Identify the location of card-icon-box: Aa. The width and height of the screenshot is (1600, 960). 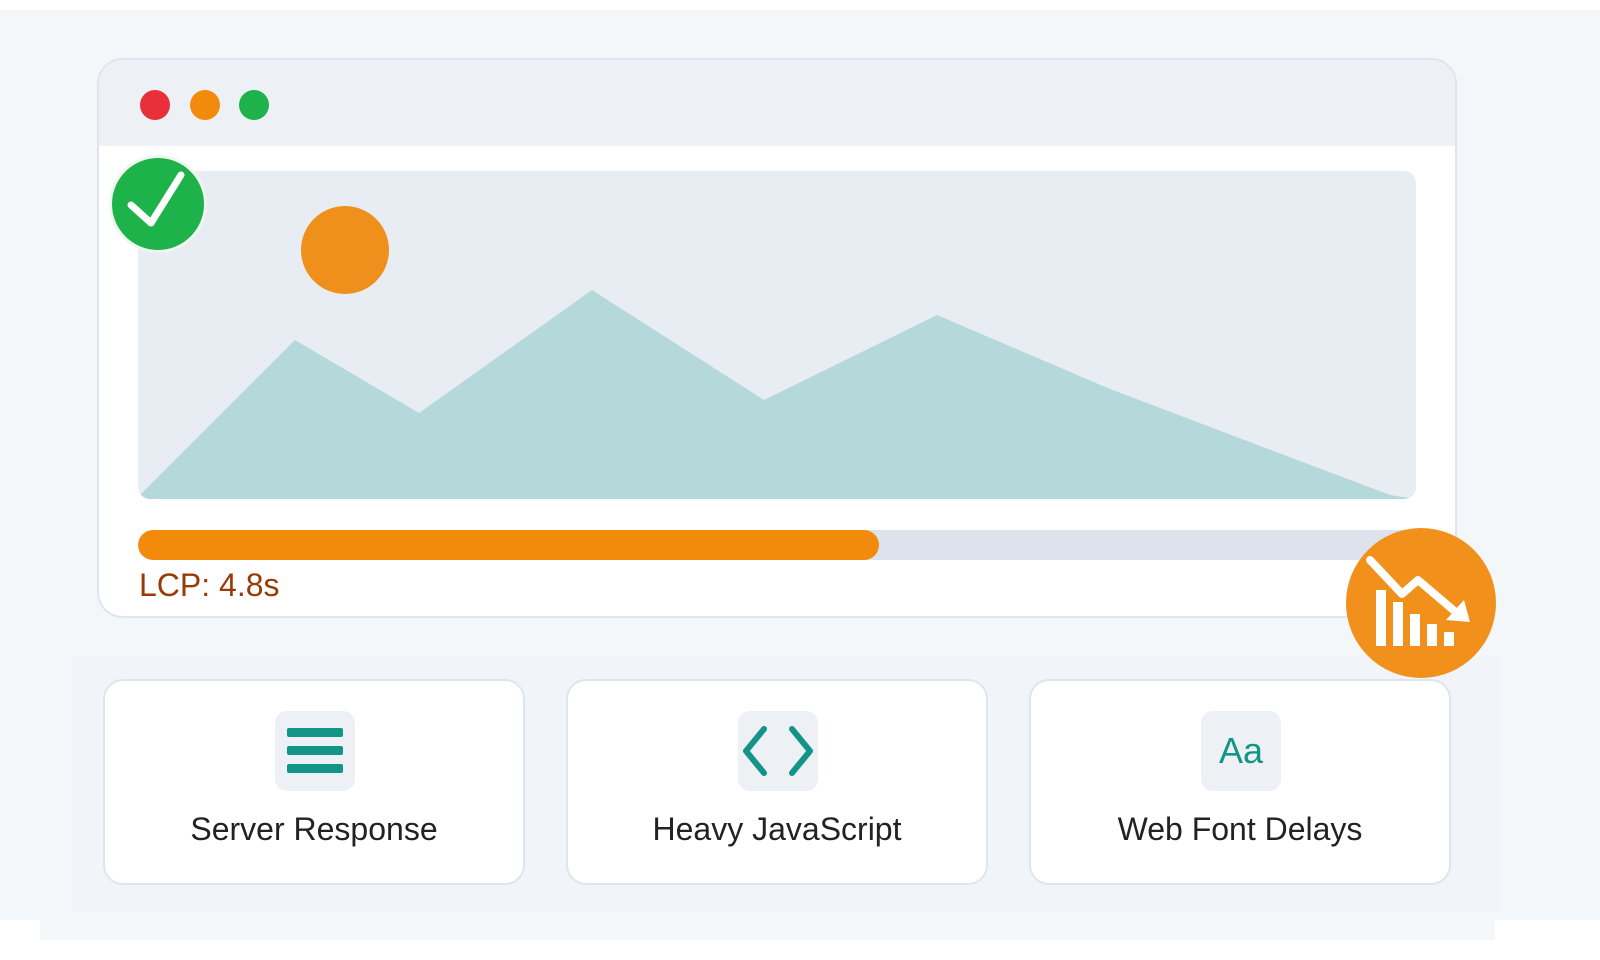
(1241, 751).